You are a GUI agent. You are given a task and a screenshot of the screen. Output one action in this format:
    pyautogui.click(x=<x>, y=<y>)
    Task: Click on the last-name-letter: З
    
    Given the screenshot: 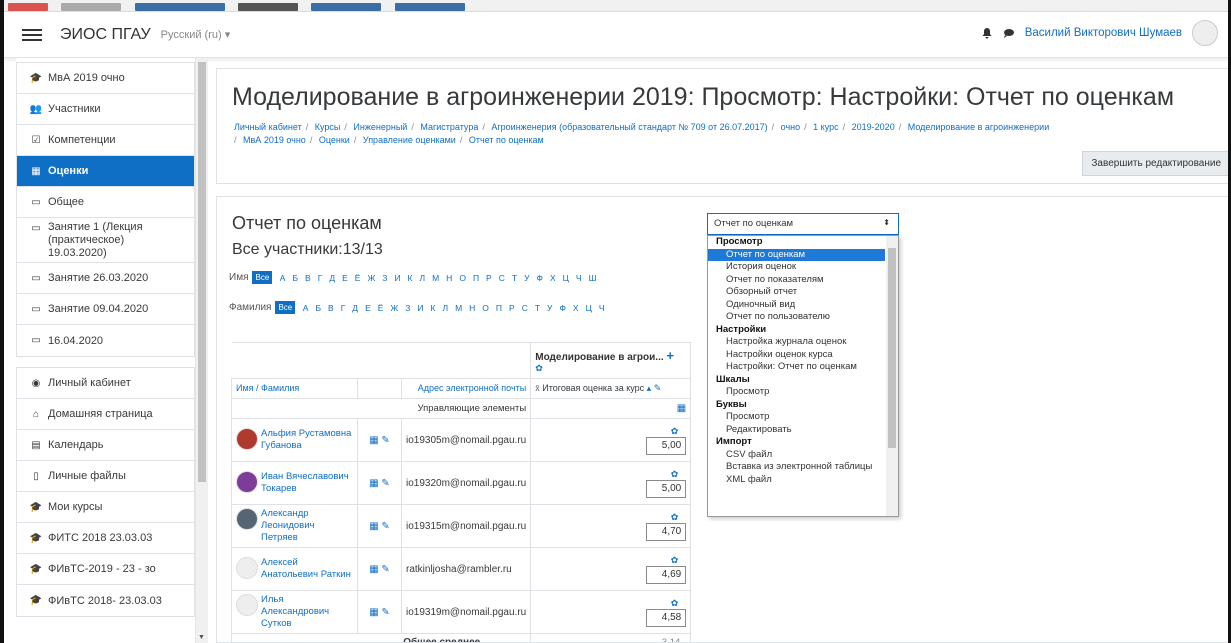 What is the action you would take?
    pyautogui.click(x=407, y=308)
    